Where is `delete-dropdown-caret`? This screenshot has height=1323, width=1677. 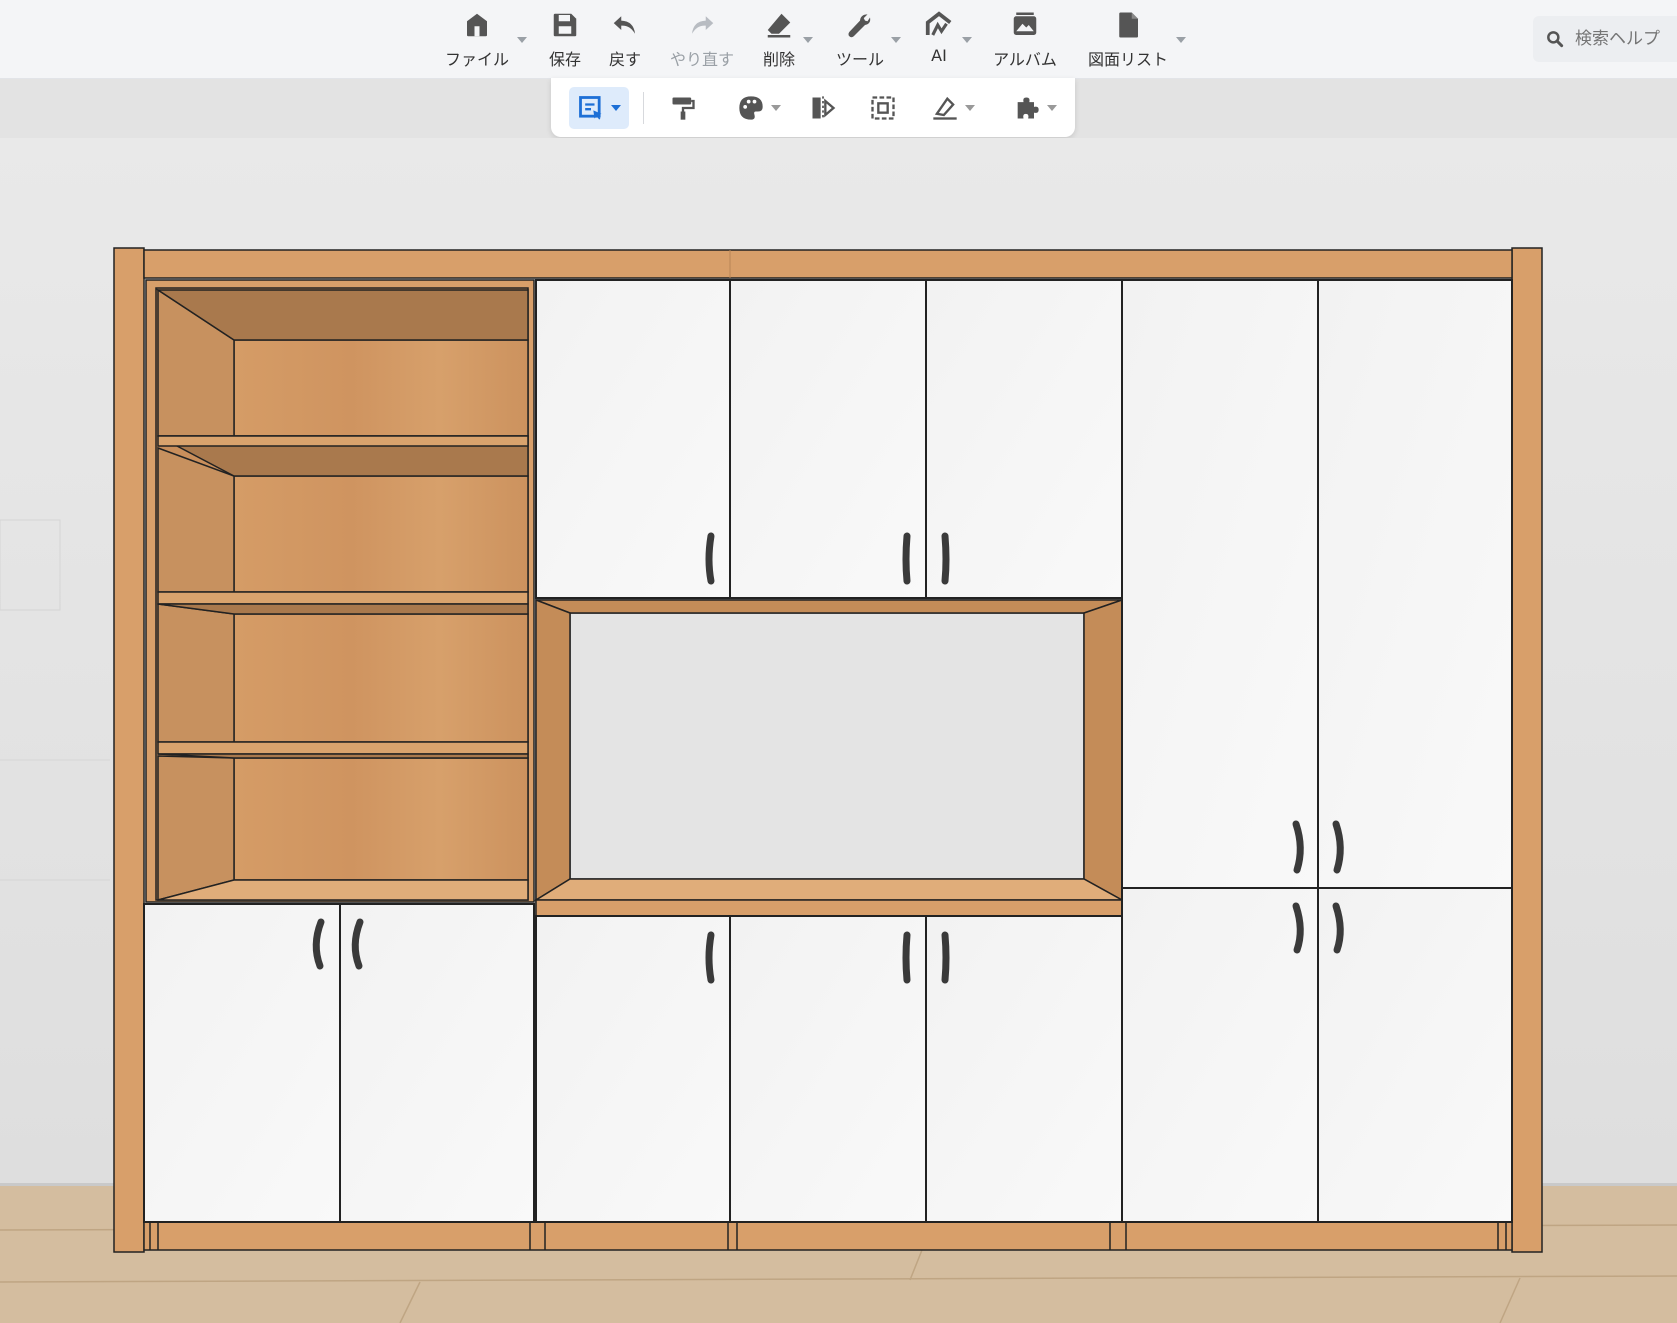 delete-dropdown-caret is located at coordinates (808, 40).